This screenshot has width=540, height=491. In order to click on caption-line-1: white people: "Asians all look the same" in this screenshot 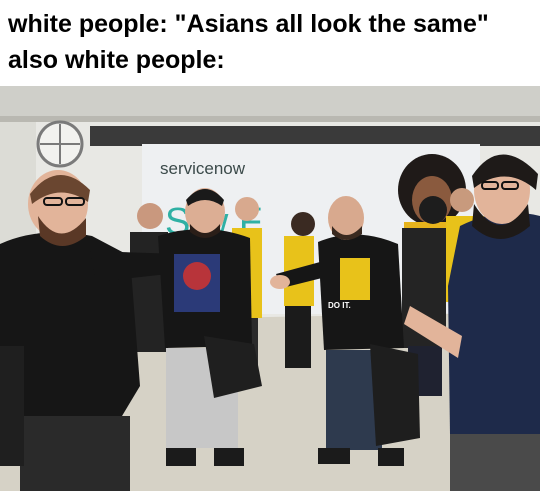, I will do `click(248, 24)`.